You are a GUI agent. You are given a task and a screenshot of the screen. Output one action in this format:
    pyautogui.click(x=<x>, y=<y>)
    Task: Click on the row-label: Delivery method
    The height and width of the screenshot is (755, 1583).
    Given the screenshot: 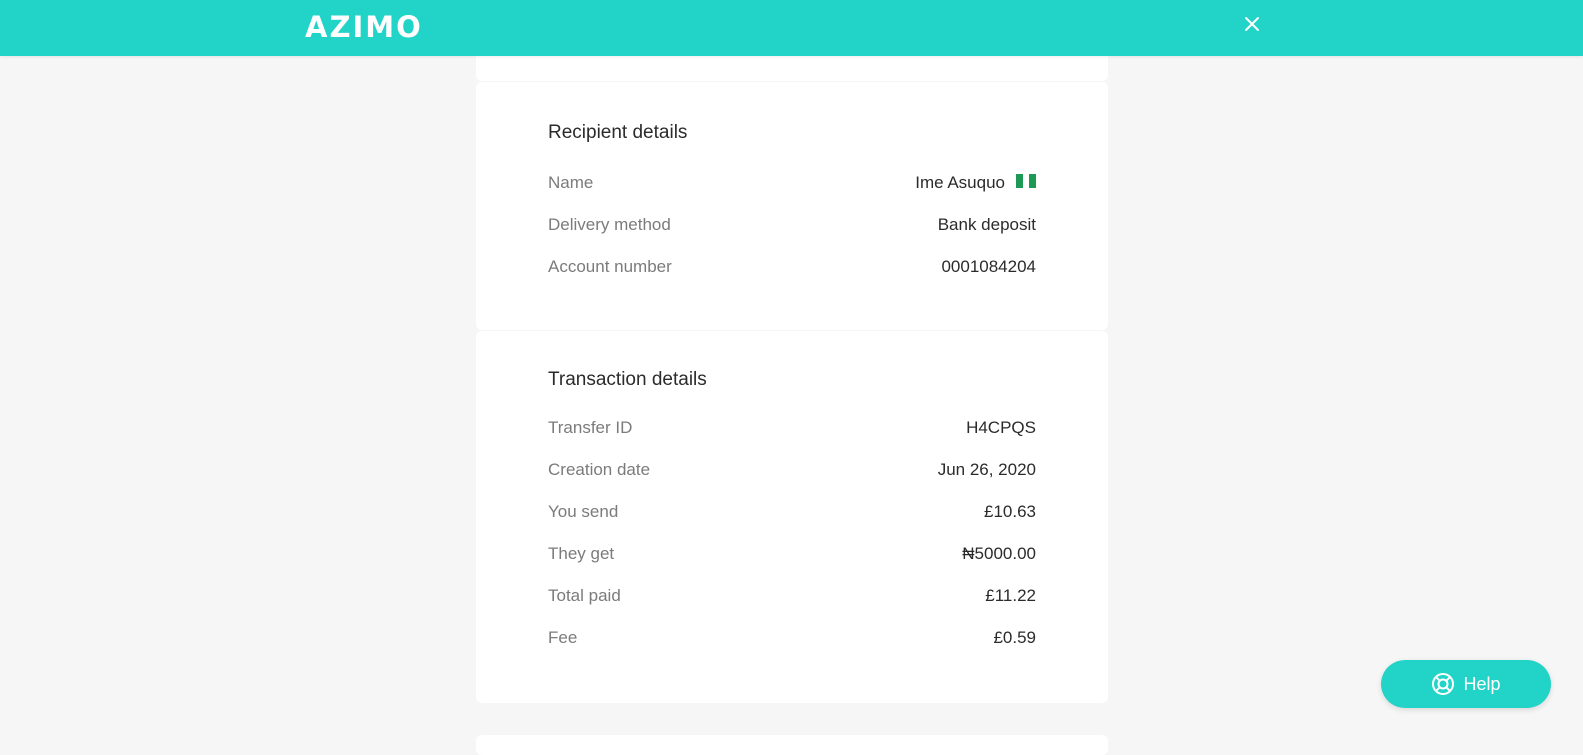 What is the action you would take?
    pyautogui.click(x=609, y=224)
    